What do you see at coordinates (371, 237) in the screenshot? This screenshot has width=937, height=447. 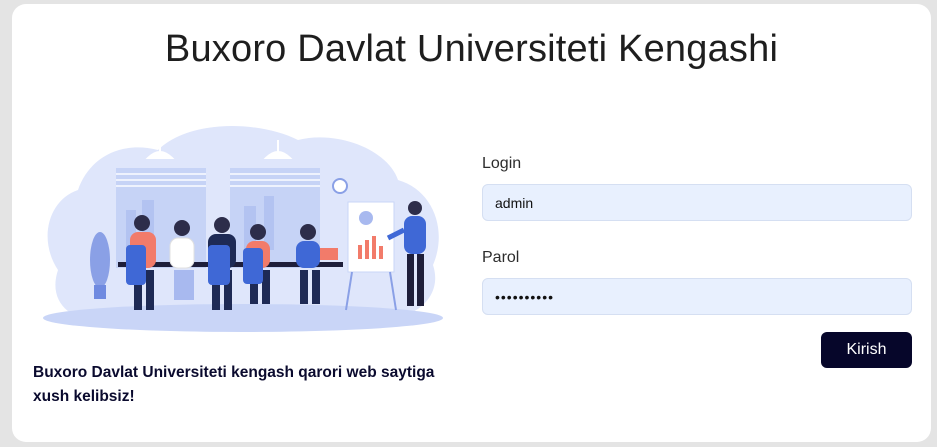 I see `presentation-board` at bounding box center [371, 237].